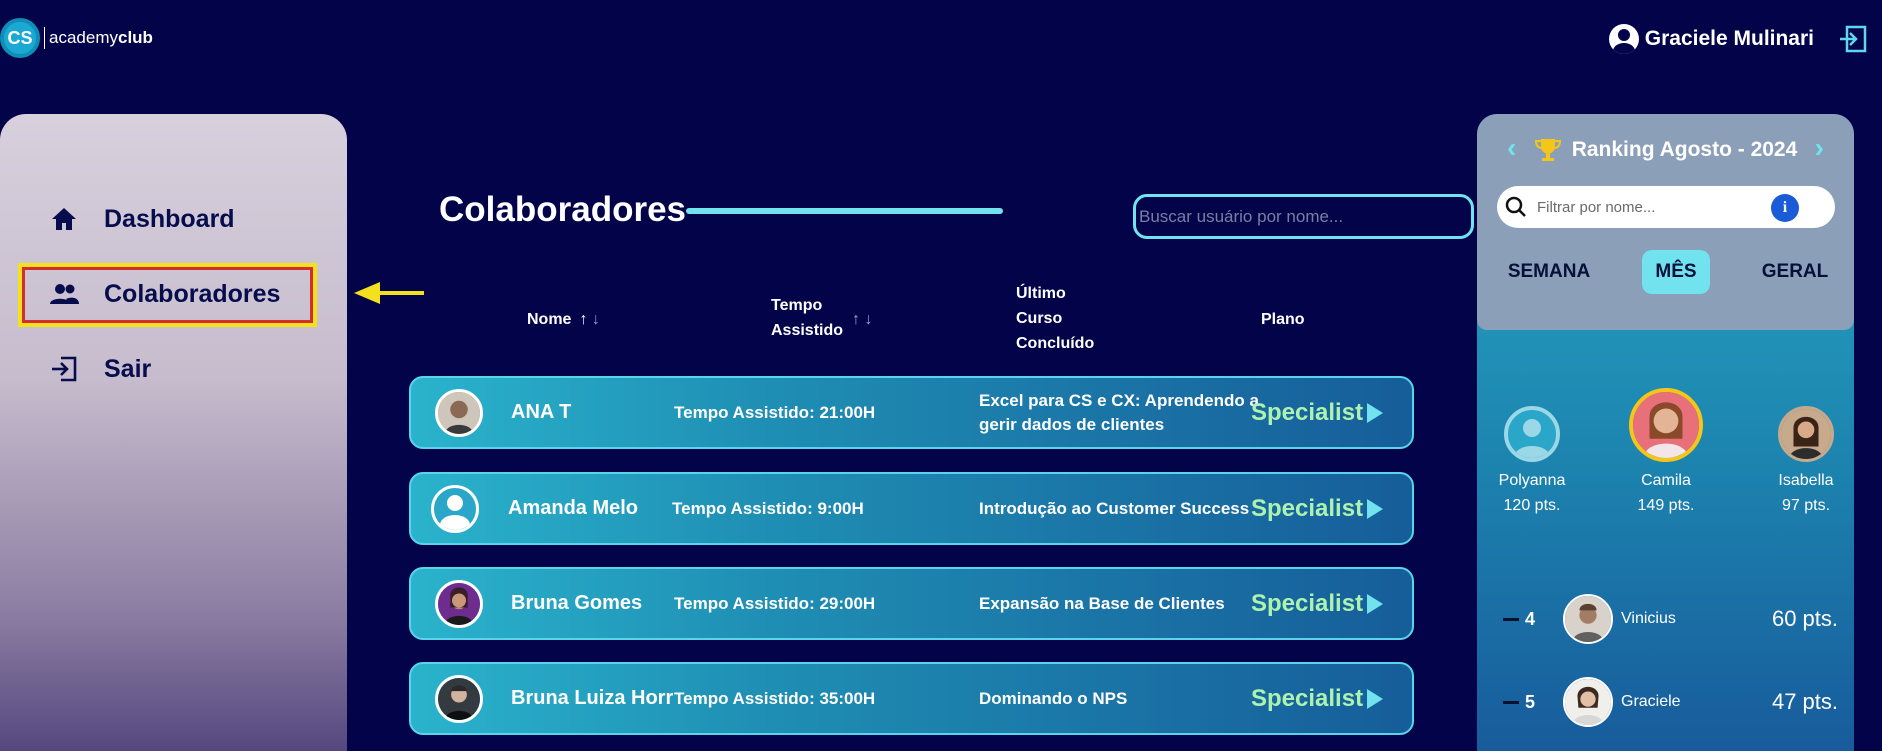 This screenshot has height=751, width=1882. Describe the element at coordinates (1729, 38) in the screenshot. I see `user-name: Graciele Mulinari` at that location.